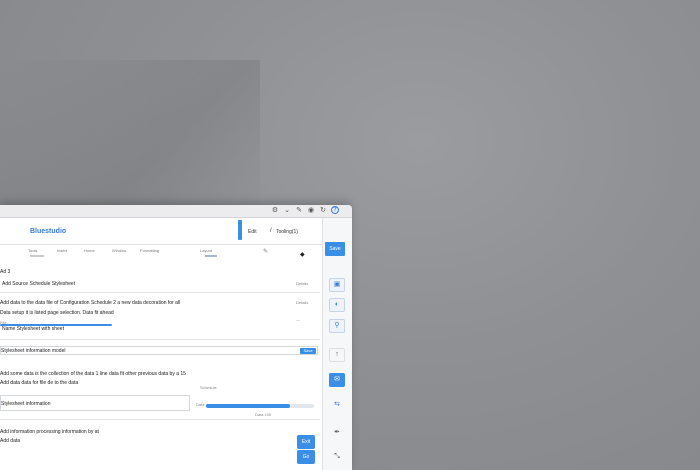 This screenshot has width=700, height=470. Describe the element at coordinates (337, 405) in the screenshot. I see `share-icon: ⇆` at that location.